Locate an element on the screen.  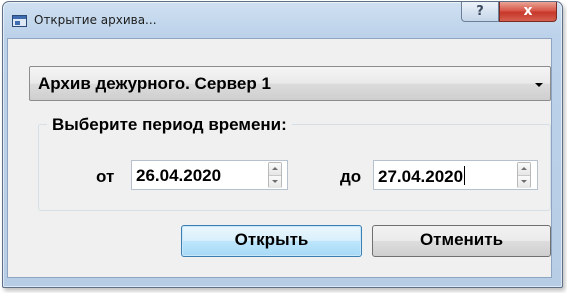
archive-select-value: Архив дежурного. Сервер 1 is located at coordinates (154, 83).